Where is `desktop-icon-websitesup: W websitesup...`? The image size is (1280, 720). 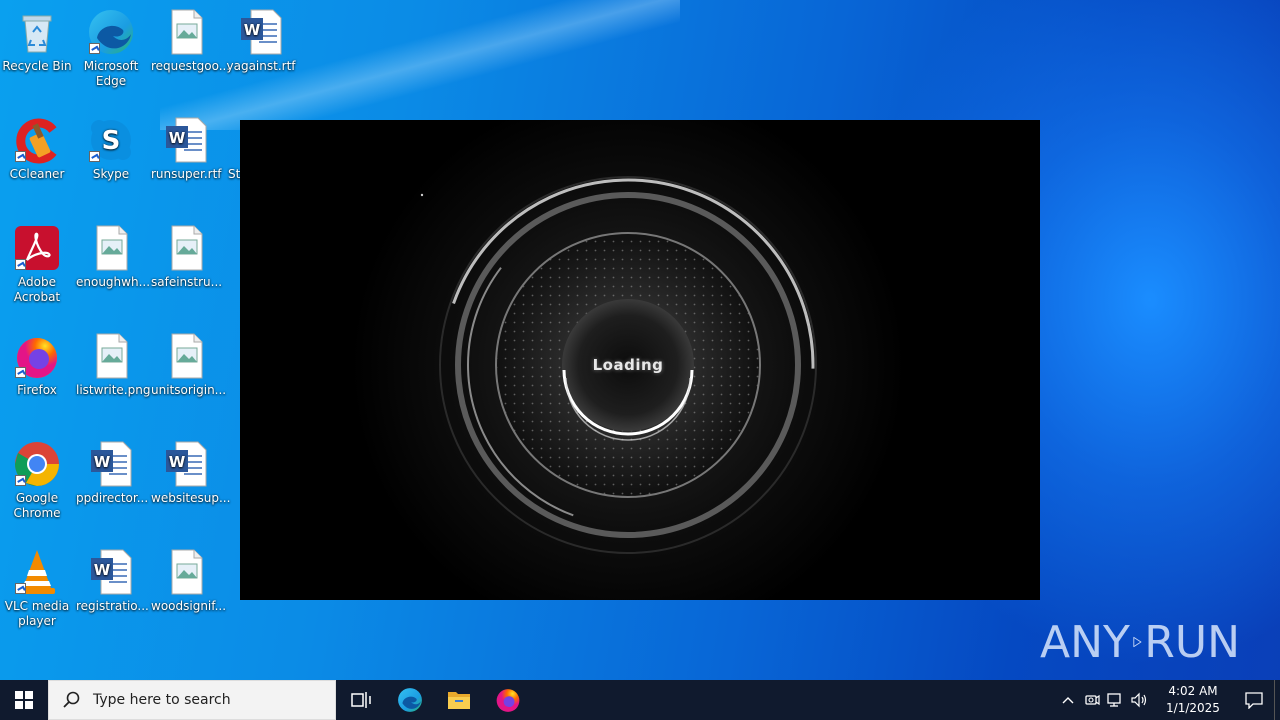
desktop-icon-websitesup: W websitesup... is located at coordinates (190, 473).